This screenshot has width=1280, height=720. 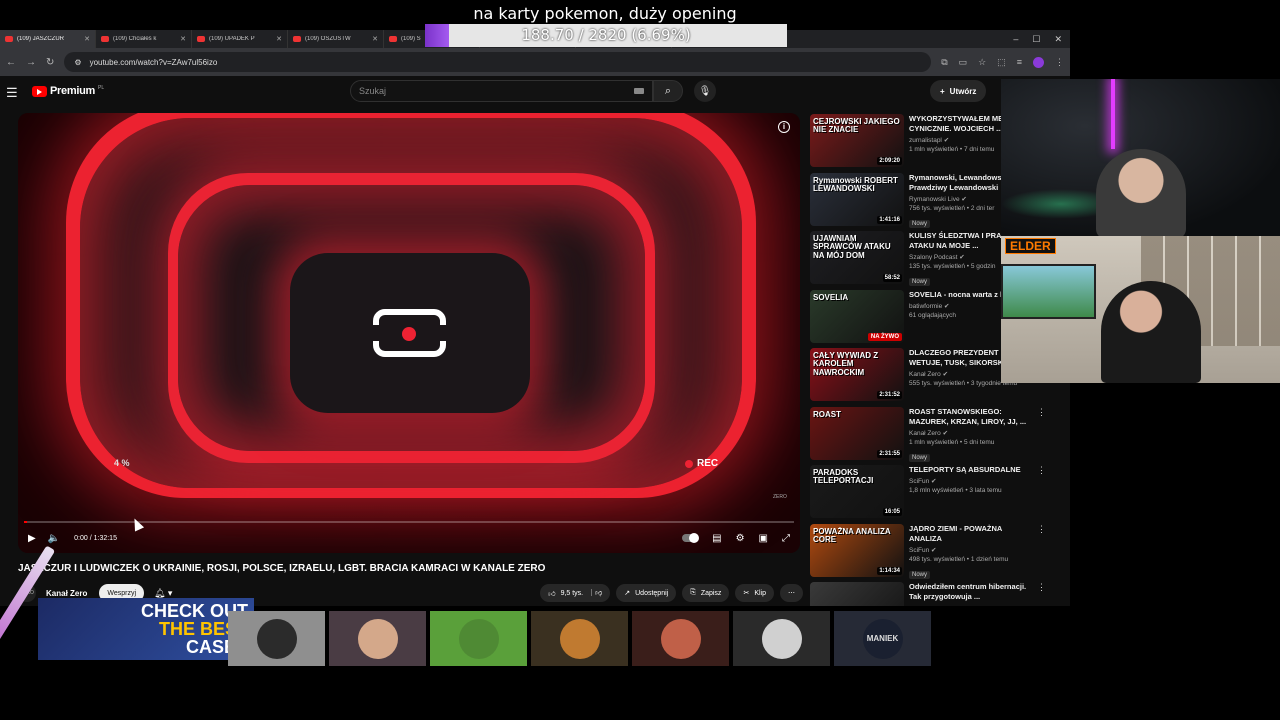 I want to click on miniplayer-icon: ▣, so click(x=763, y=538).